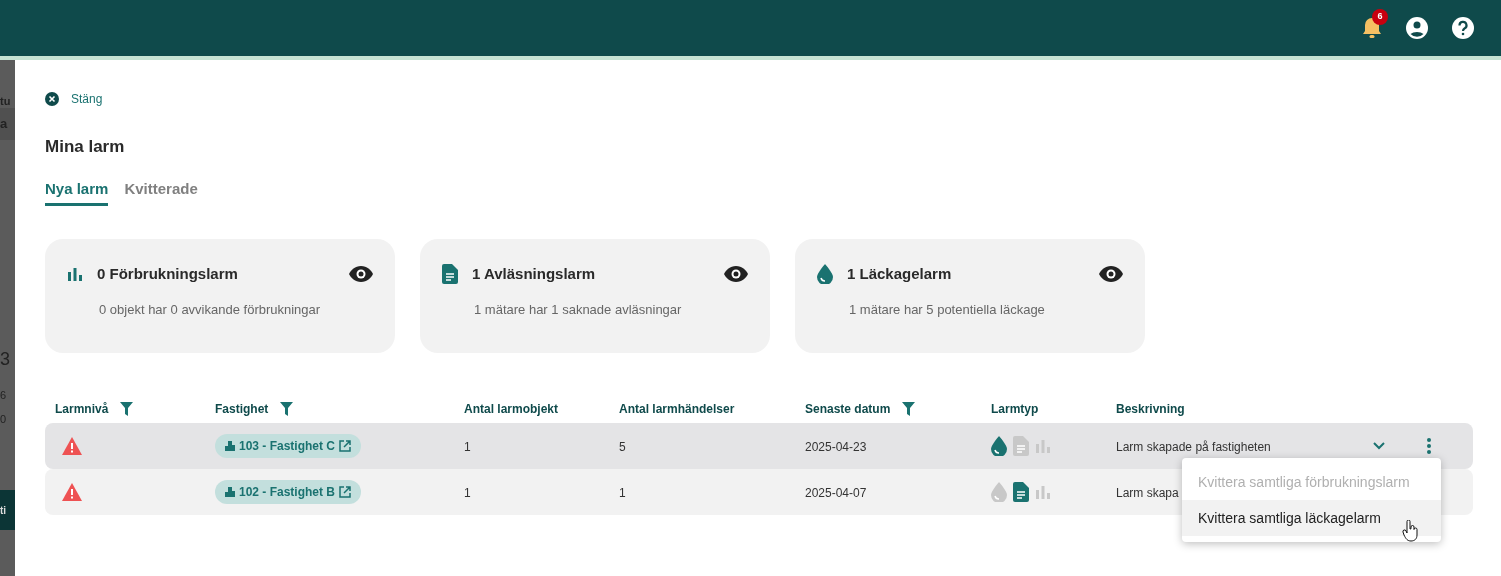  I want to click on help-icon, so click(1463, 28).